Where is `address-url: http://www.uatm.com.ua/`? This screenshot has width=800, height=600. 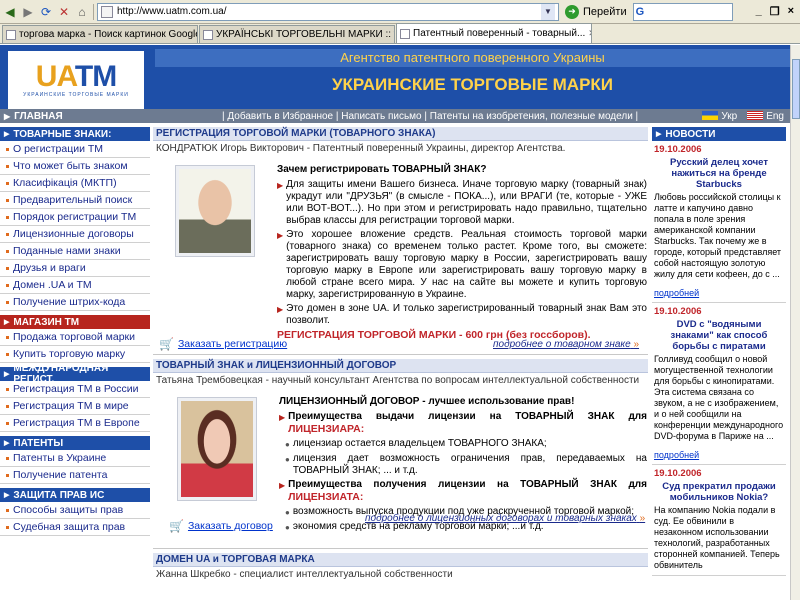
address-url: http://www.uatm.com.ua/ is located at coordinates (327, 11).